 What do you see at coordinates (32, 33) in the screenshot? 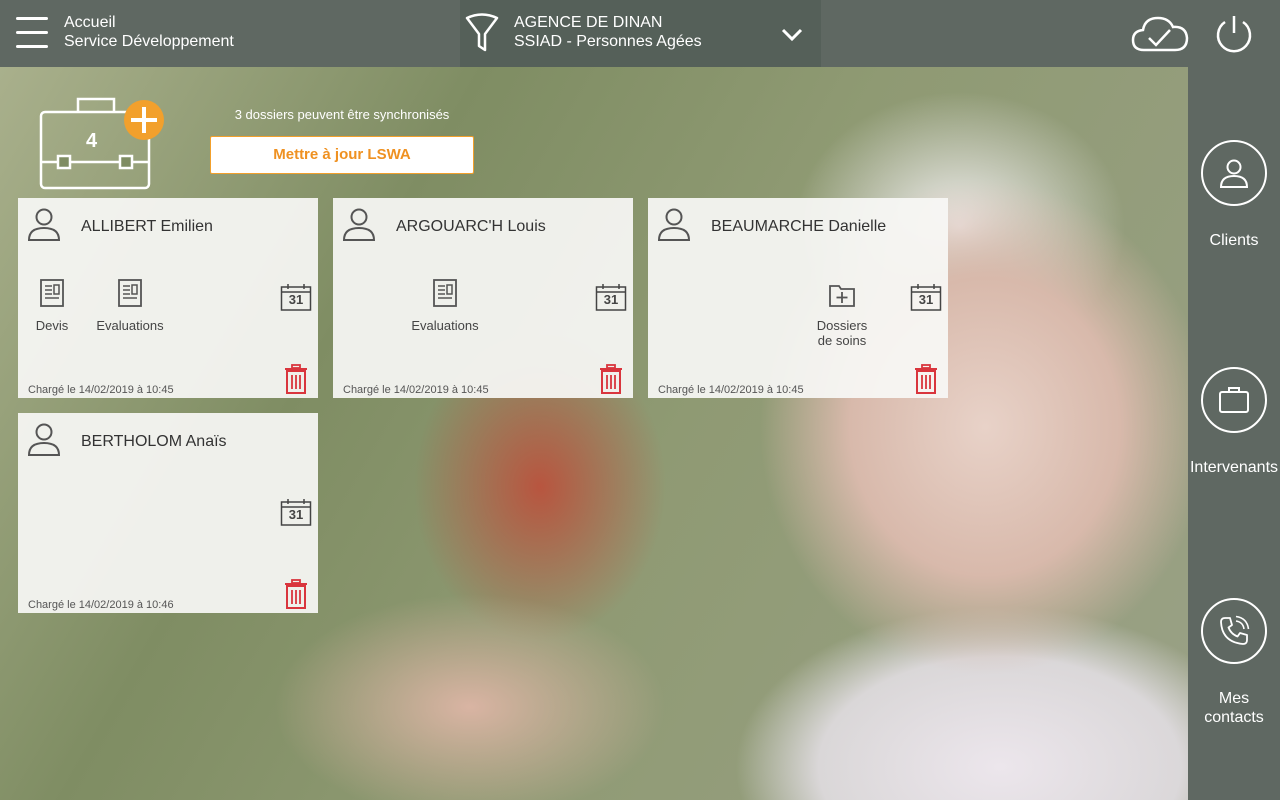
I see `hamburger-menu-icon` at bounding box center [32, 33].